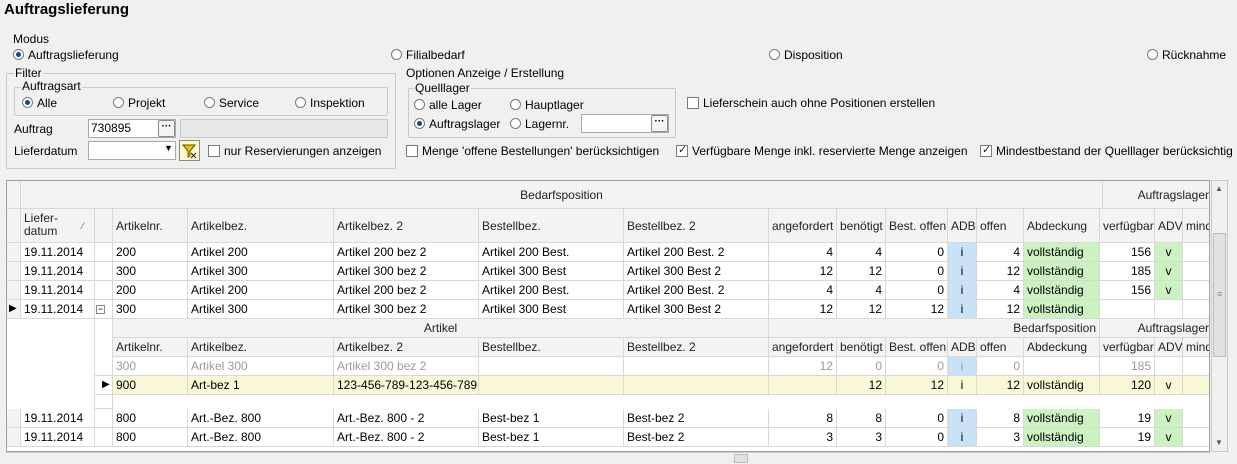  I want to click on col-bestellbez: Bestellbez., so click(551, 226).